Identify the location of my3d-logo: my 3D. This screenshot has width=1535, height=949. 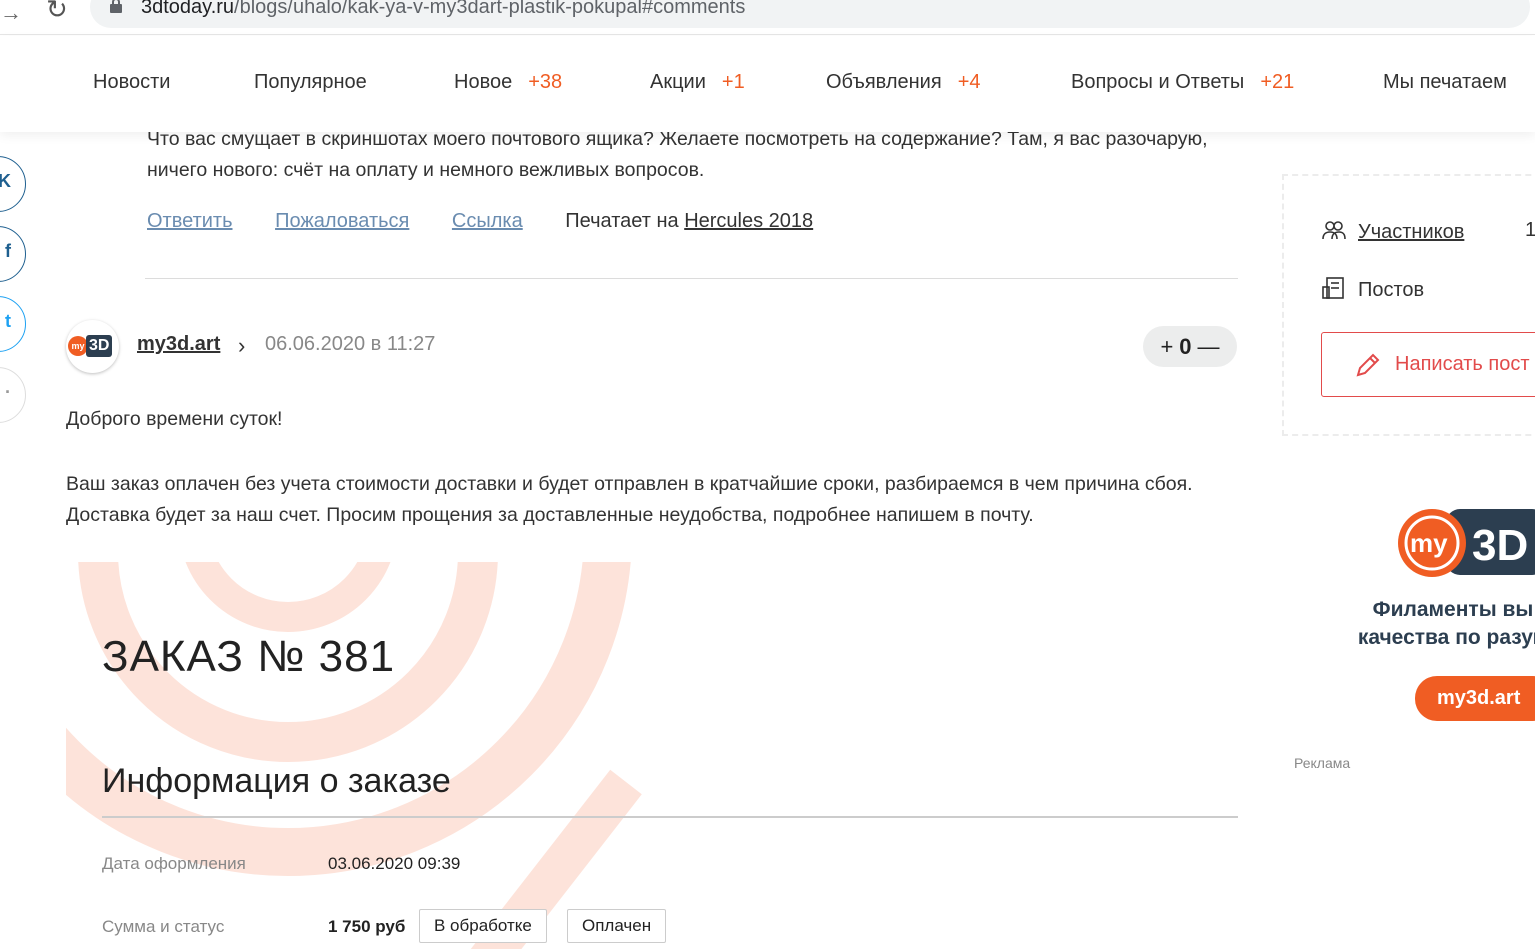
(1465, 543).